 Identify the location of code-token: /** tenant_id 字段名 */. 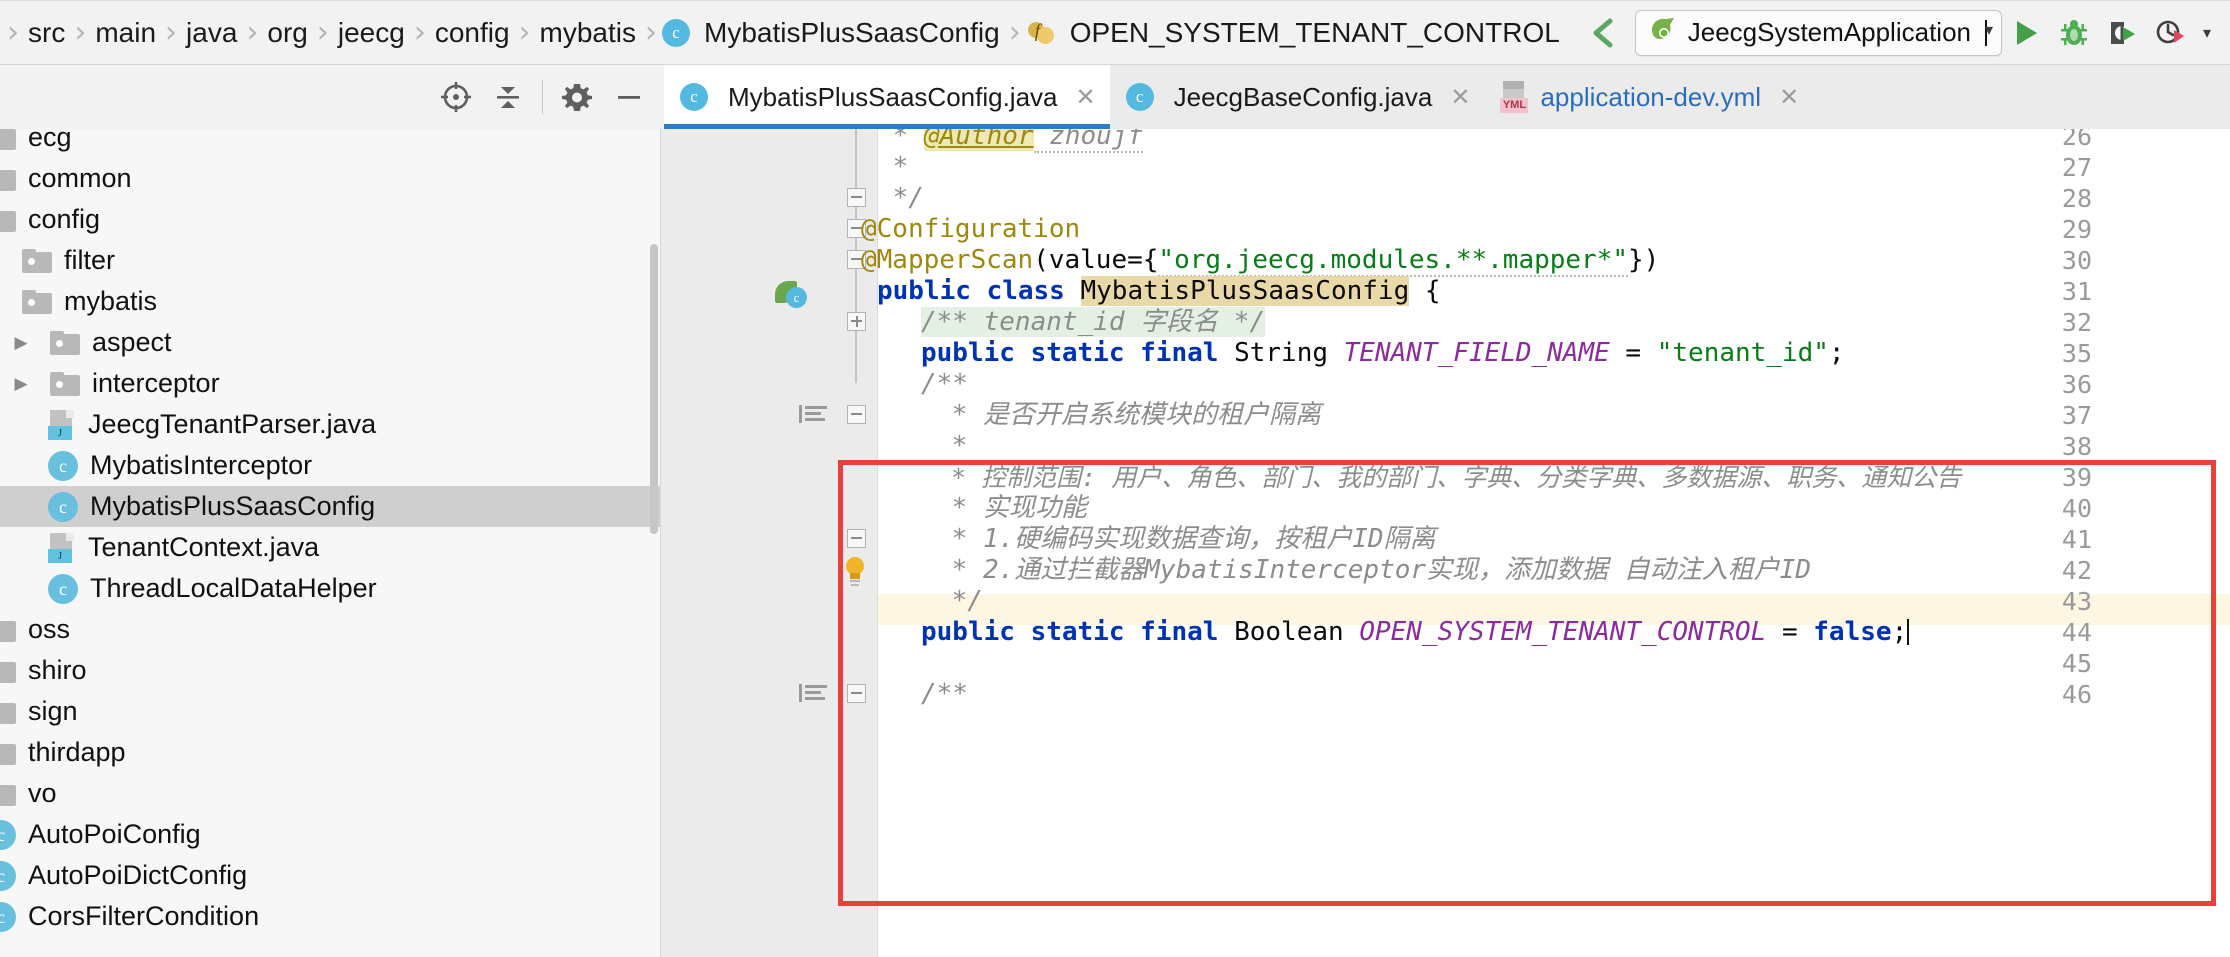
(1093, 322).